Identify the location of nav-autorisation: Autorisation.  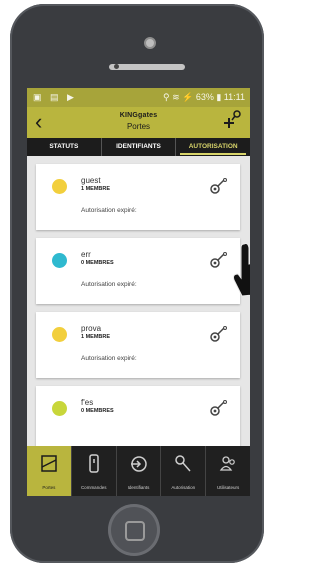
(184, 471).